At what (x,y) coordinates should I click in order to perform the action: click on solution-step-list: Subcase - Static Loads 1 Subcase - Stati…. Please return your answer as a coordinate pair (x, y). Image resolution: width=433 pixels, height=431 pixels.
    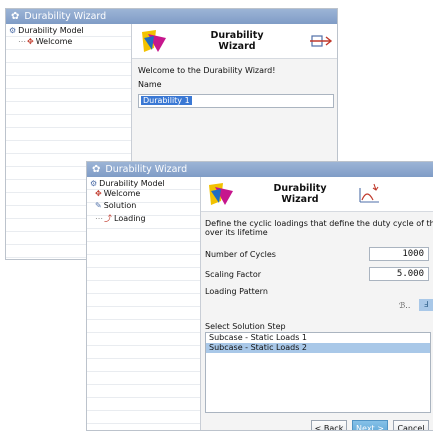
    Looking at the image, I should click on (318, 372).